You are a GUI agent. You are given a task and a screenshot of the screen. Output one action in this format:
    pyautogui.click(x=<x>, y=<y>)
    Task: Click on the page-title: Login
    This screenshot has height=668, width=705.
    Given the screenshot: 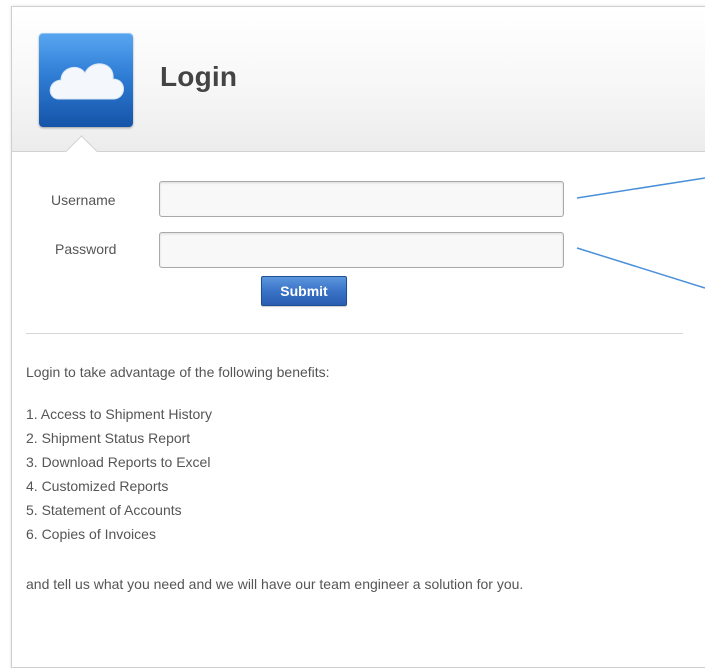 What is the action you would take?
    pyautogui.click(x=199, y=76)
    